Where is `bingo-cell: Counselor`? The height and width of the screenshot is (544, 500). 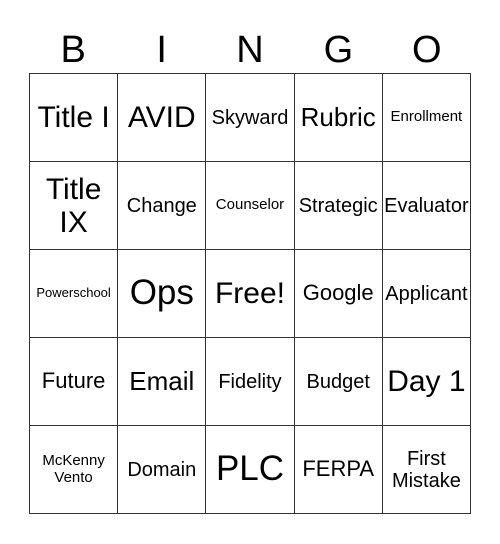
bingo-cell: Counselor is located at coordinates (250, 206).